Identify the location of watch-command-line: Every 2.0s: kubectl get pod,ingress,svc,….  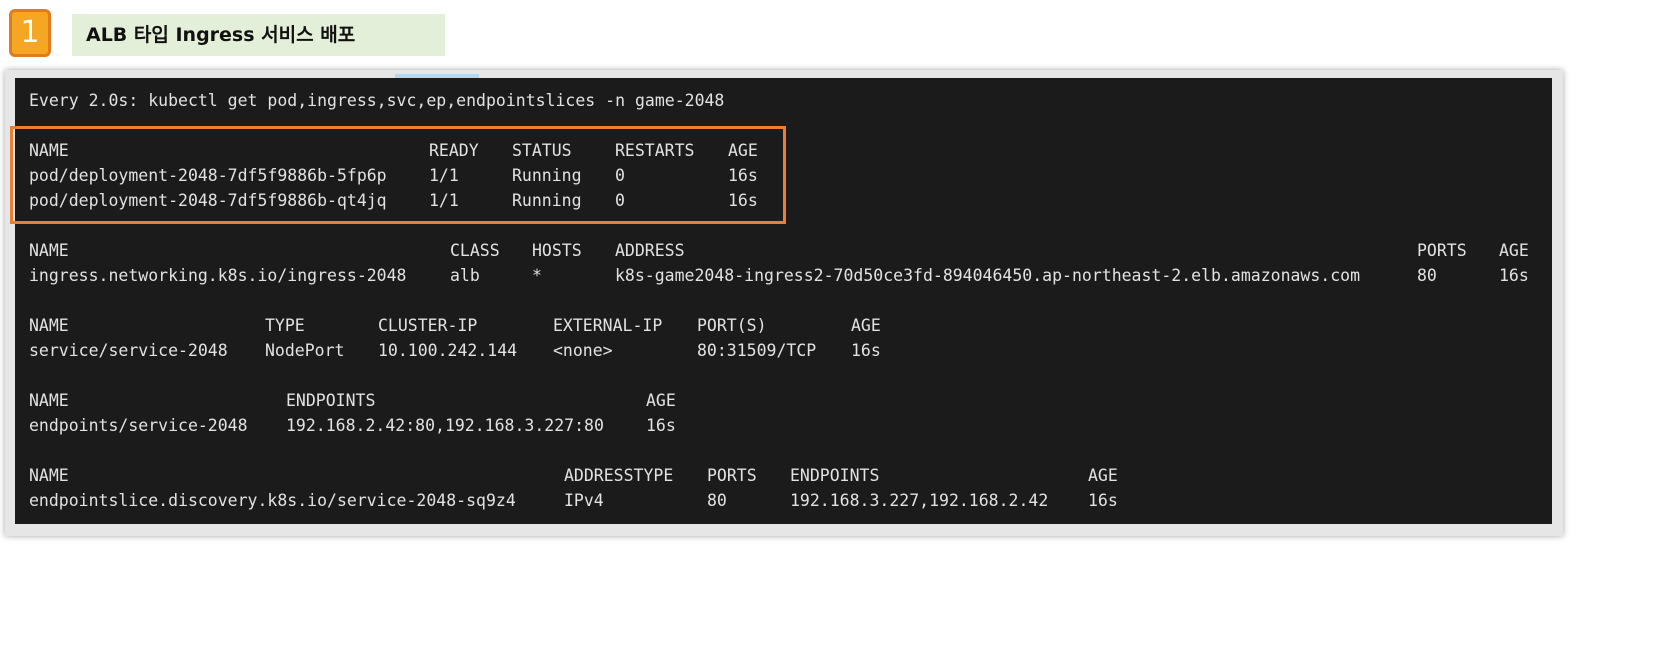
(377, 100).